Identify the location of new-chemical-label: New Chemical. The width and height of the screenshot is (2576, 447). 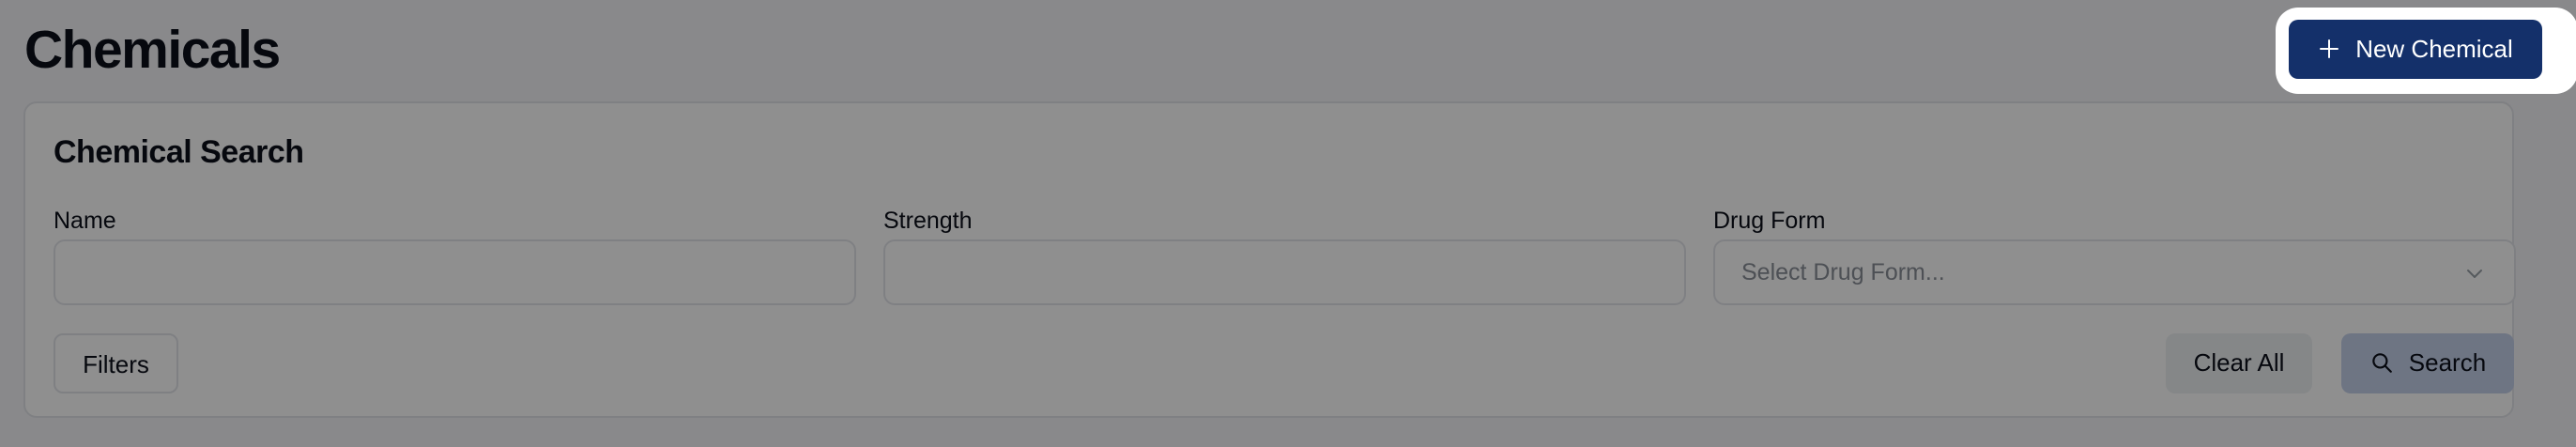
(2434, 49).